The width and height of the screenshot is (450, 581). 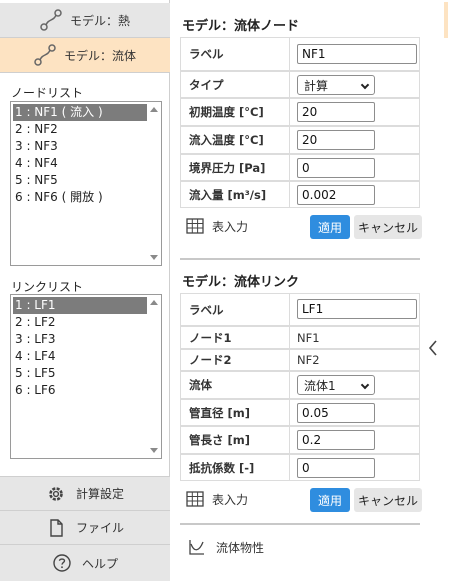 What do you see at coordinates (320, 385) in the screenshot?
I see `select-value: 流体1` at bounding box center [320, 385].